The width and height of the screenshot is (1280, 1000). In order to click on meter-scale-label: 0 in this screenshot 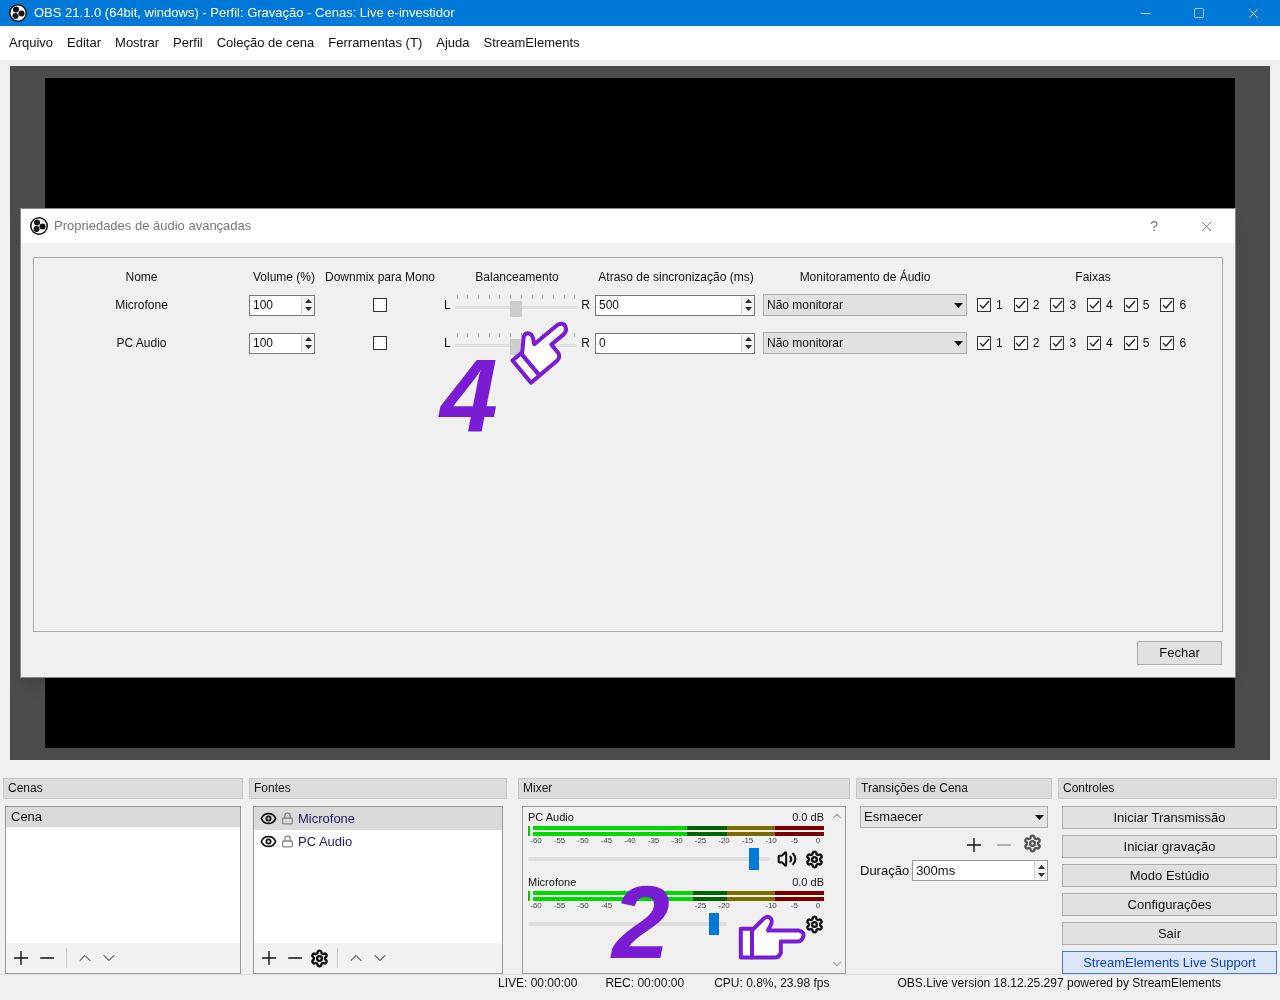, I will do `click(818, 841)`.